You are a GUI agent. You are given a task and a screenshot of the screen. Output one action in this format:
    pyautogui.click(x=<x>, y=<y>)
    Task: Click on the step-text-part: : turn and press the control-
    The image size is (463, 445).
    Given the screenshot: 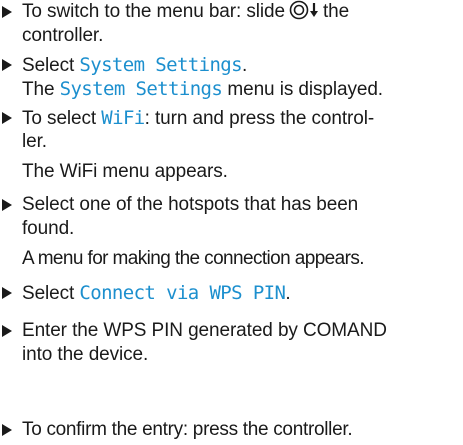 What is the action you would take?
    pyautogui.click(x=259, y=118)
    